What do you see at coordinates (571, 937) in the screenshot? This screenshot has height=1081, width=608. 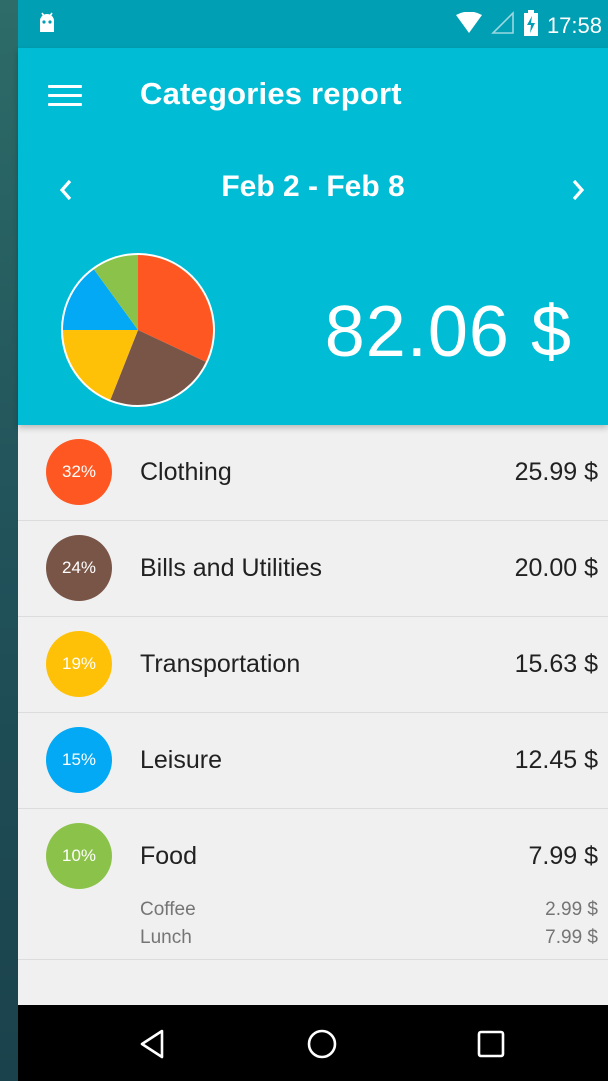 I see `subitem-amount: 7.99 $` at bounding box center [571, 937].